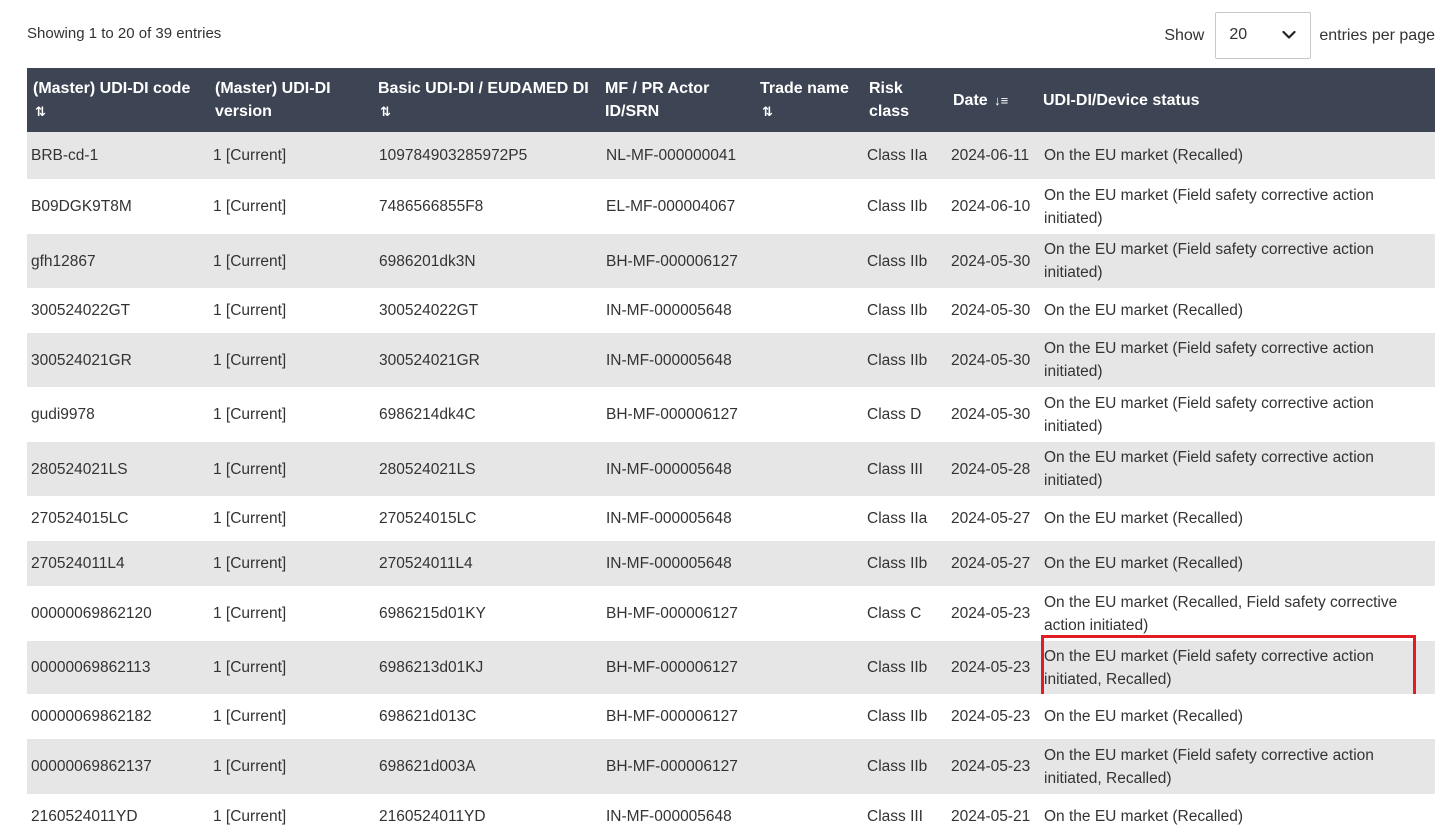 The height and width of the screenshot is (840, 1451). I want to click on cell-date: 2024-05-27, so click(992, 518).